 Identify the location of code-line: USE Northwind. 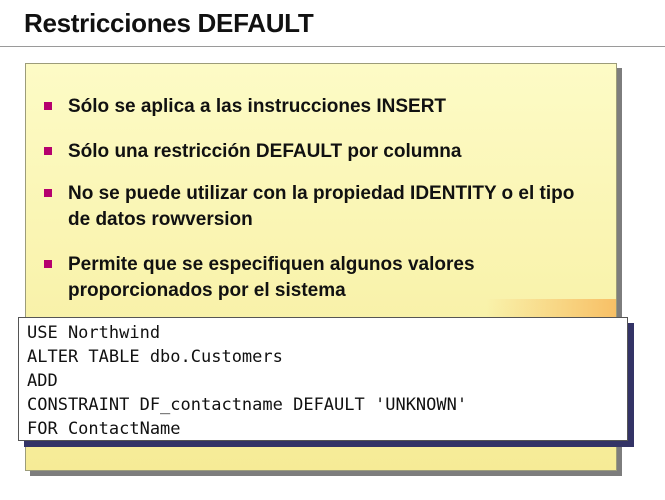
(94, 333).